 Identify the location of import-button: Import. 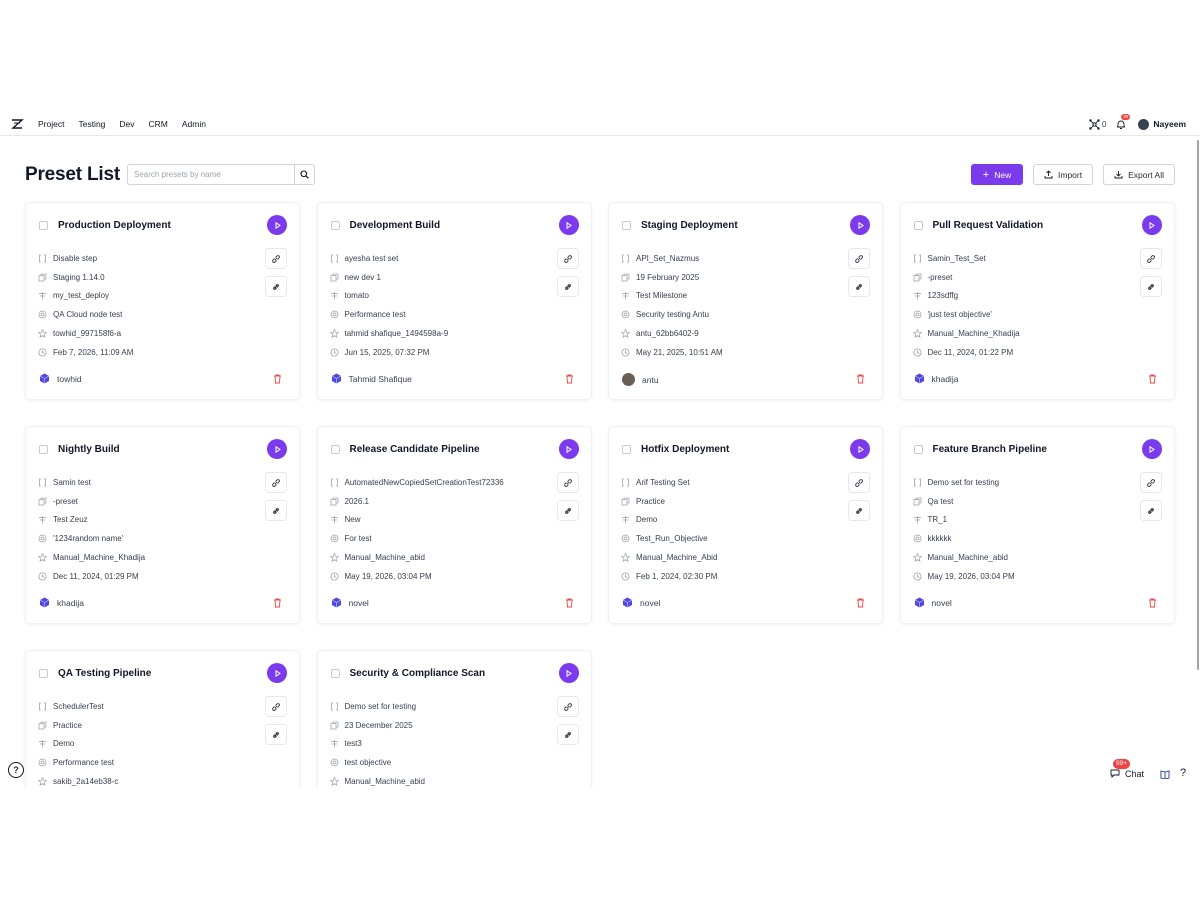
(1063, 174).